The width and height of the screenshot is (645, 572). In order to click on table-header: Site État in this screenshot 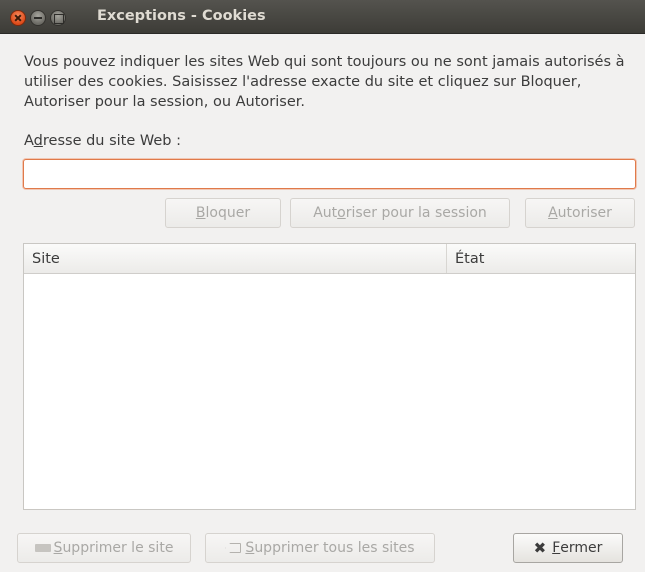, I will do `click(329, 259)`.